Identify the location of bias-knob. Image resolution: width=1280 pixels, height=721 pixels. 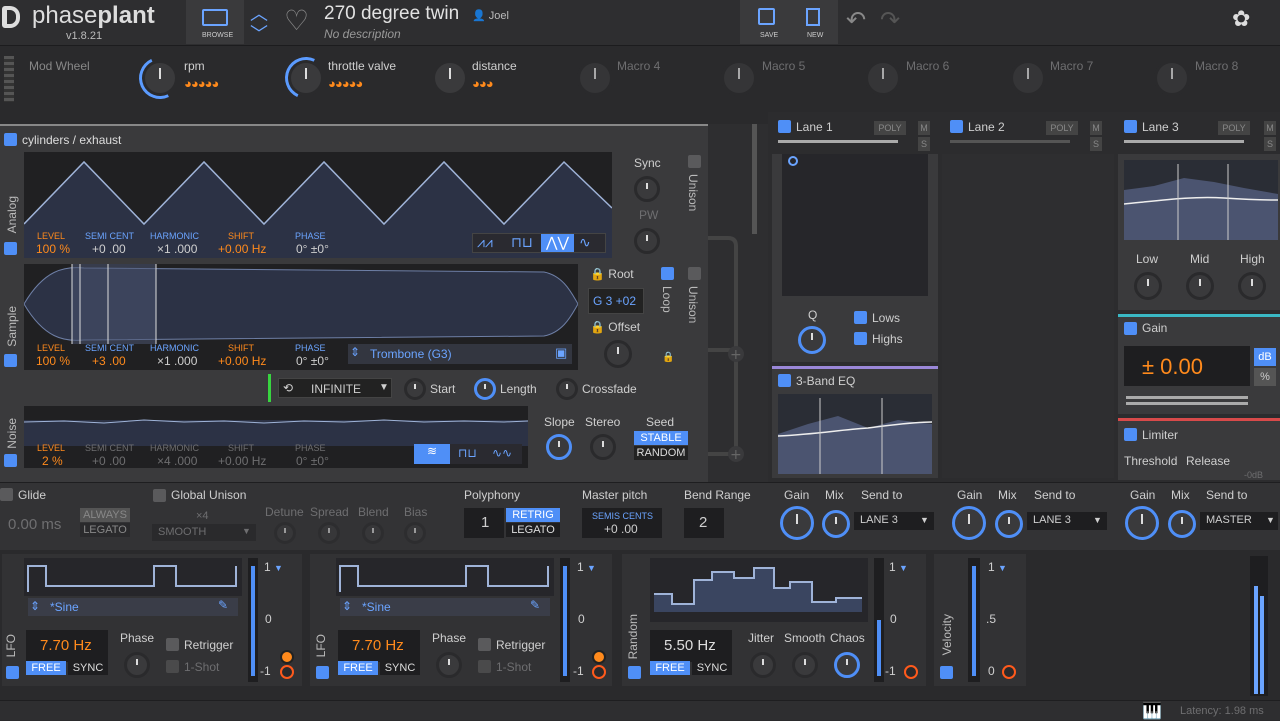
(415, 533).